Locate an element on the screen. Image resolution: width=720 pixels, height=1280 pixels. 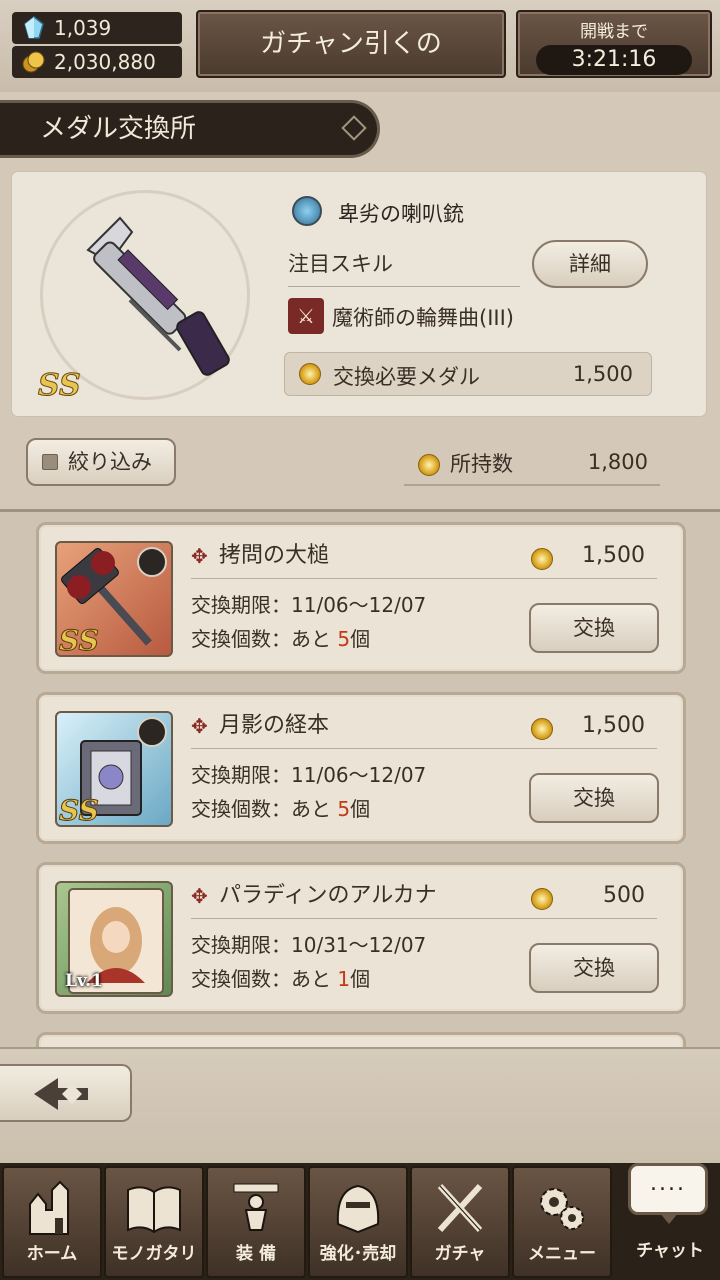
battle-timer-label: 開戦まで is located at coordinates (614, 32).